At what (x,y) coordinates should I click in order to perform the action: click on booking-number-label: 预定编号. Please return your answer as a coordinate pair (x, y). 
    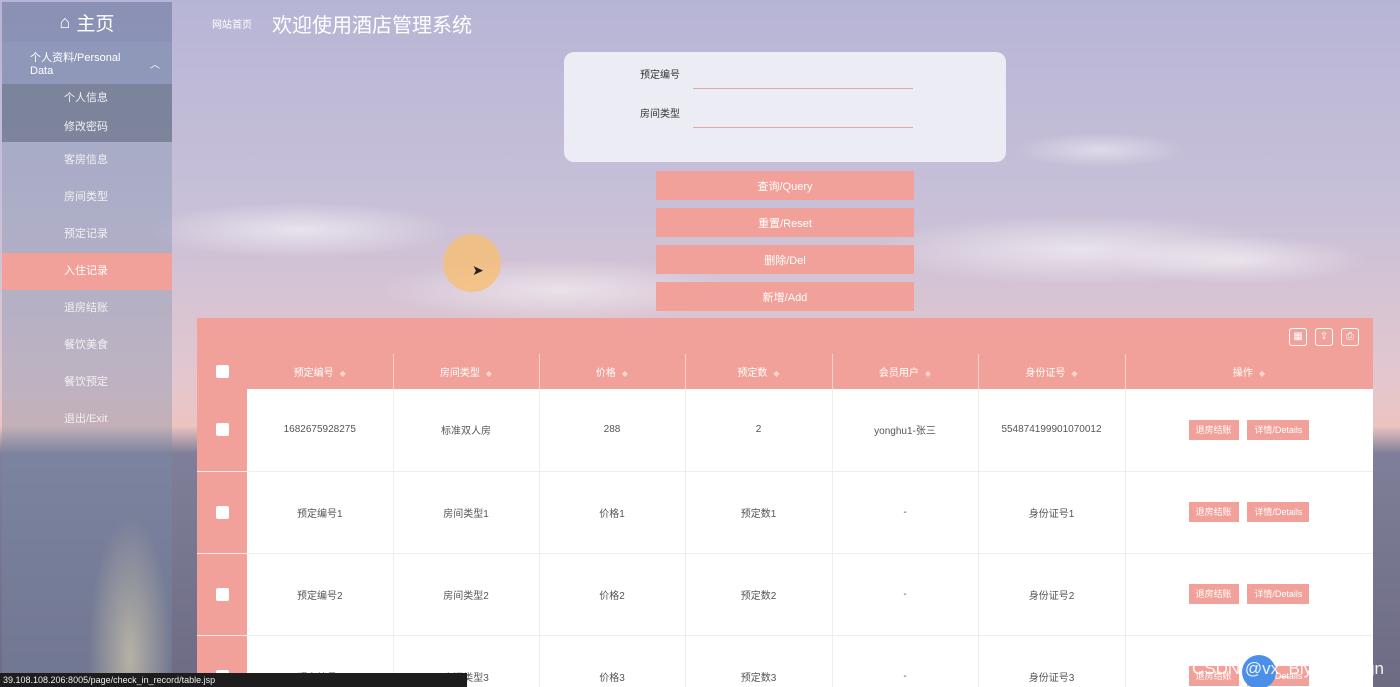
    Looking at the image, I should click on (660, 75).